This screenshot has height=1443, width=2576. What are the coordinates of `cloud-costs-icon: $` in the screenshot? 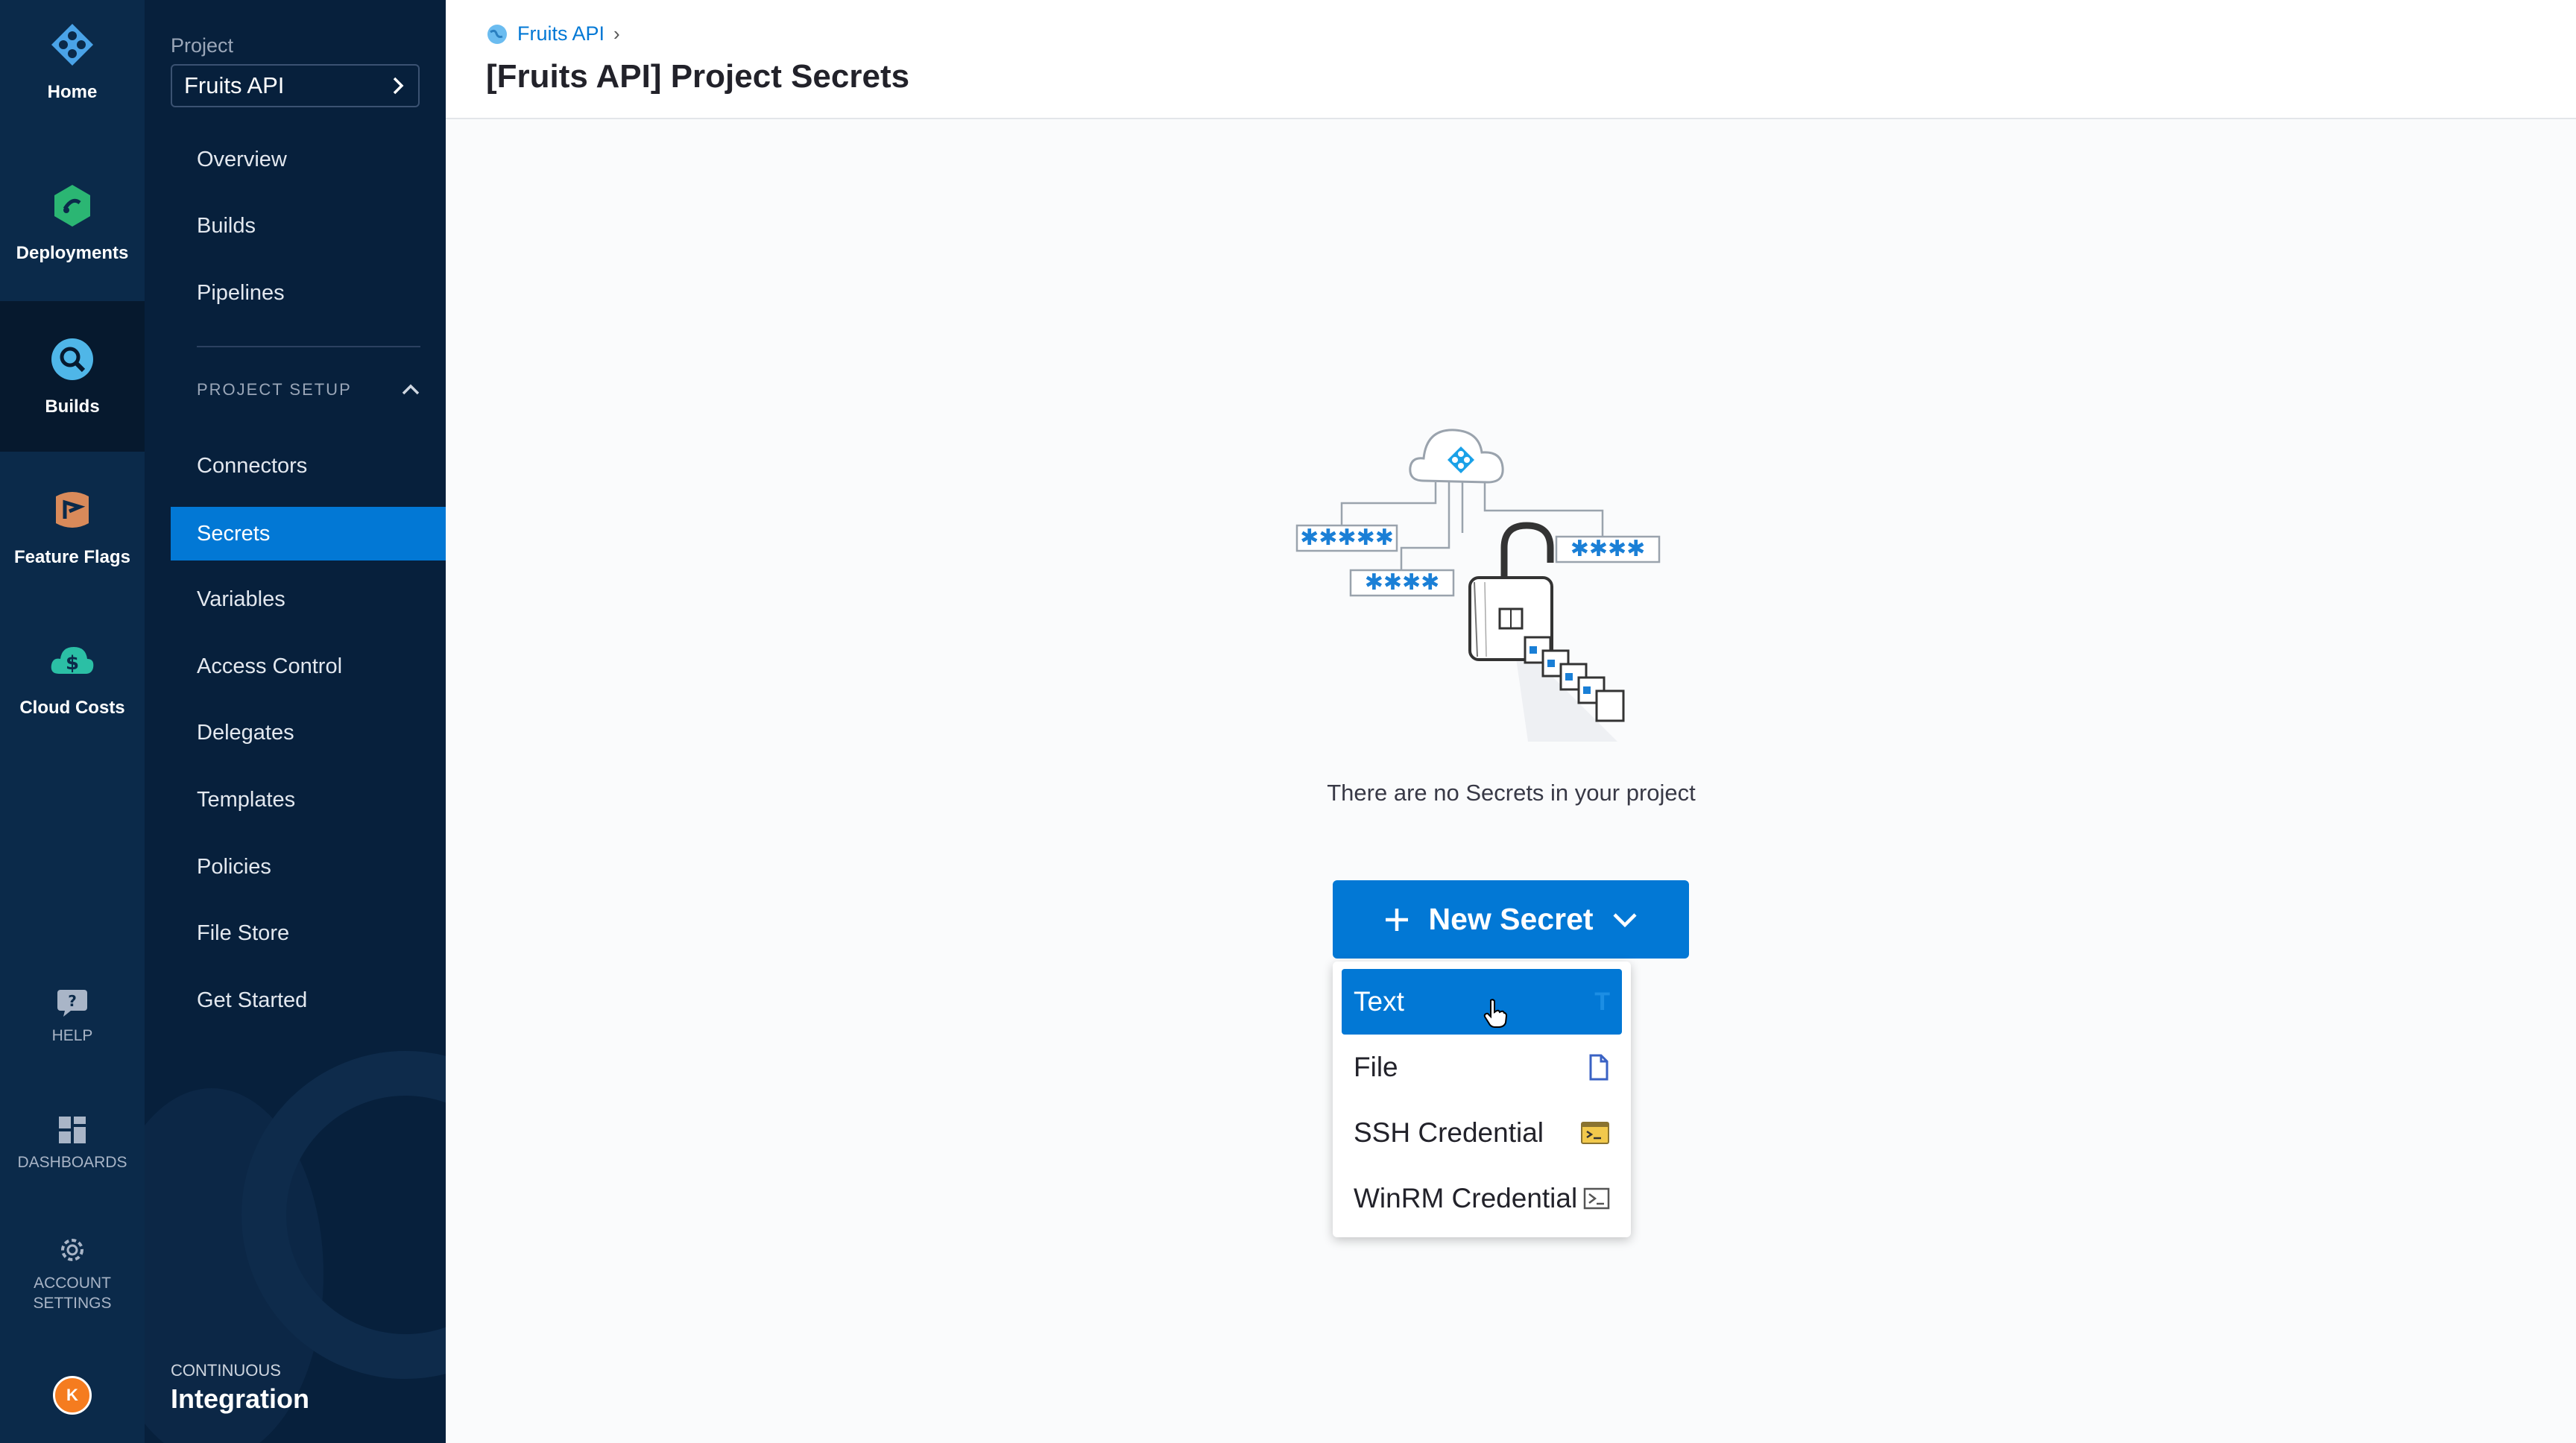 It's located at (72, 661).